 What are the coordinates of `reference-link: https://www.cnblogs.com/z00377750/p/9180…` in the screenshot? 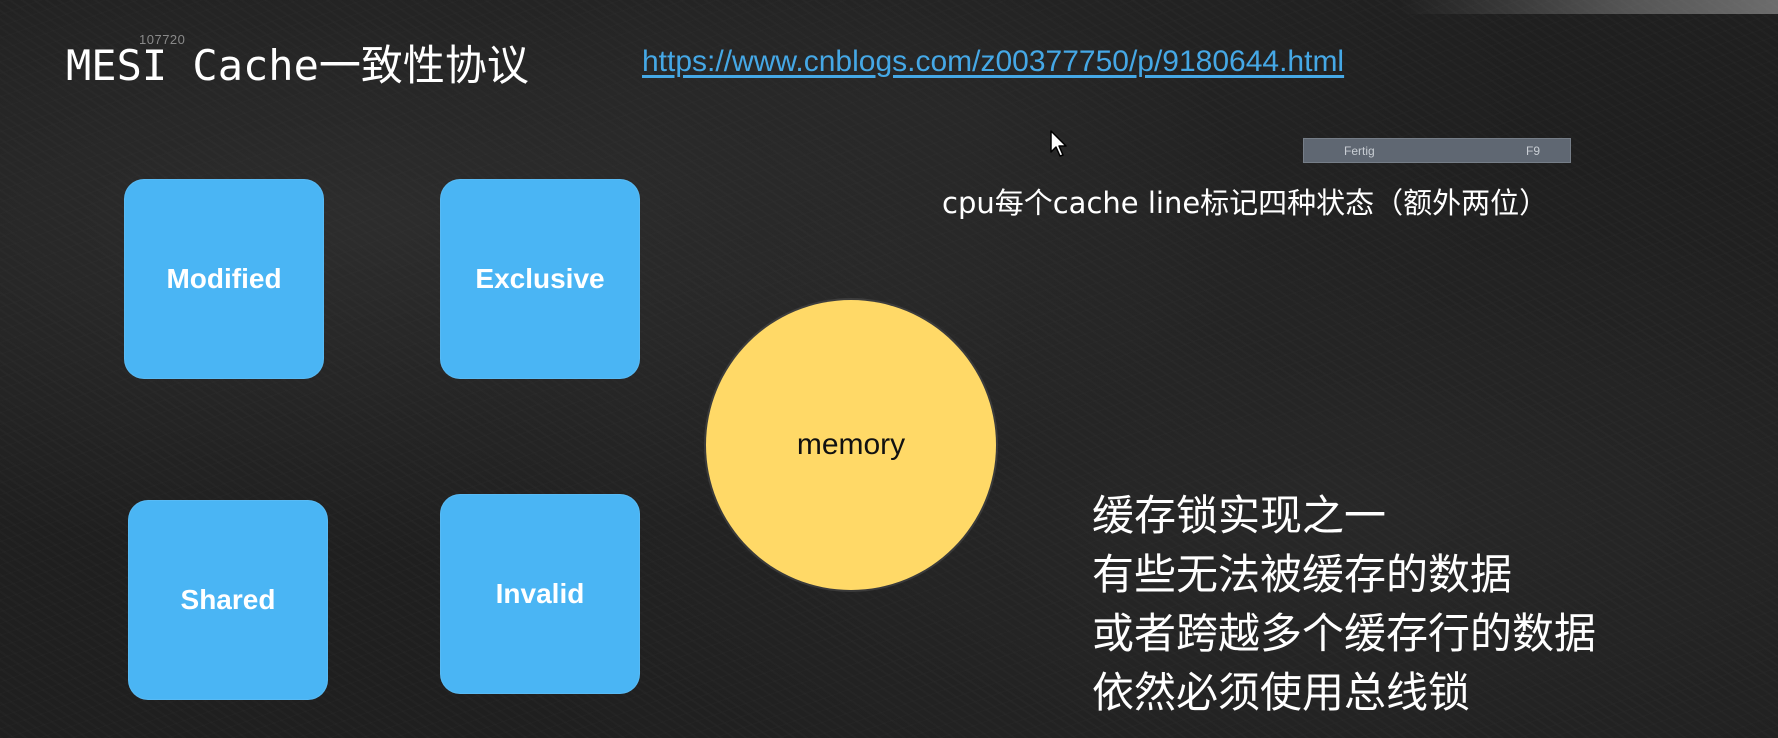 It's located at (993, 62).